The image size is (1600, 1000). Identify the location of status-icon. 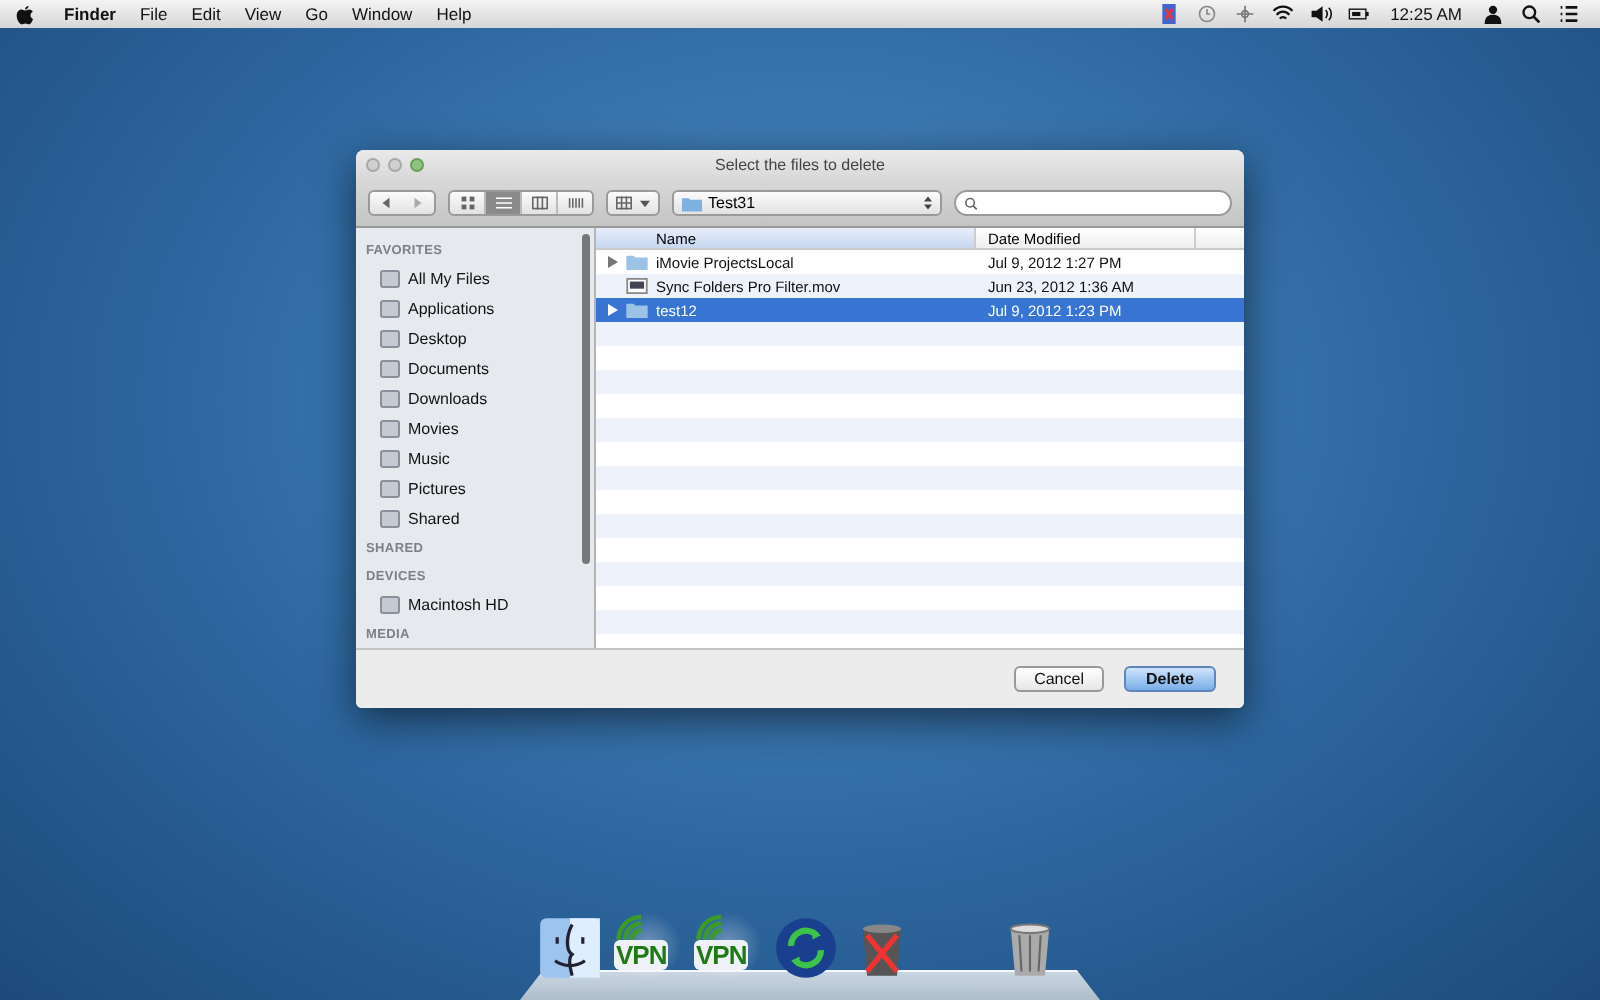
(1169, 14).